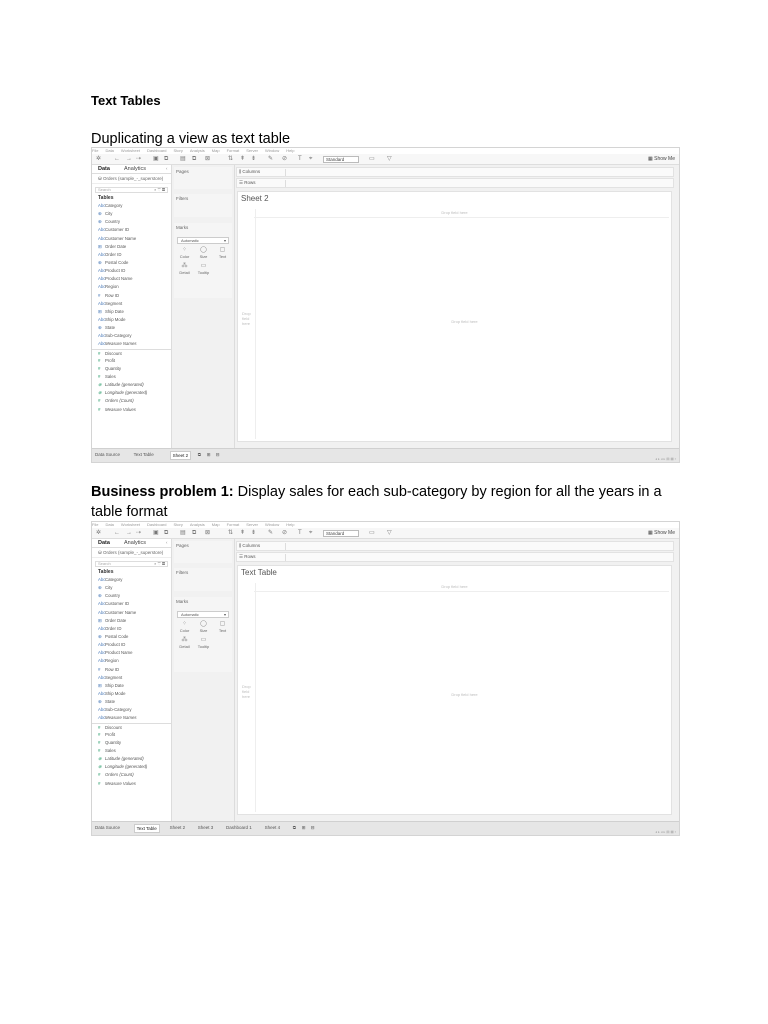 The width and height of the screenshot is (768, 1024). I want to click on presentation-icon: ▽, so click(389, 533).